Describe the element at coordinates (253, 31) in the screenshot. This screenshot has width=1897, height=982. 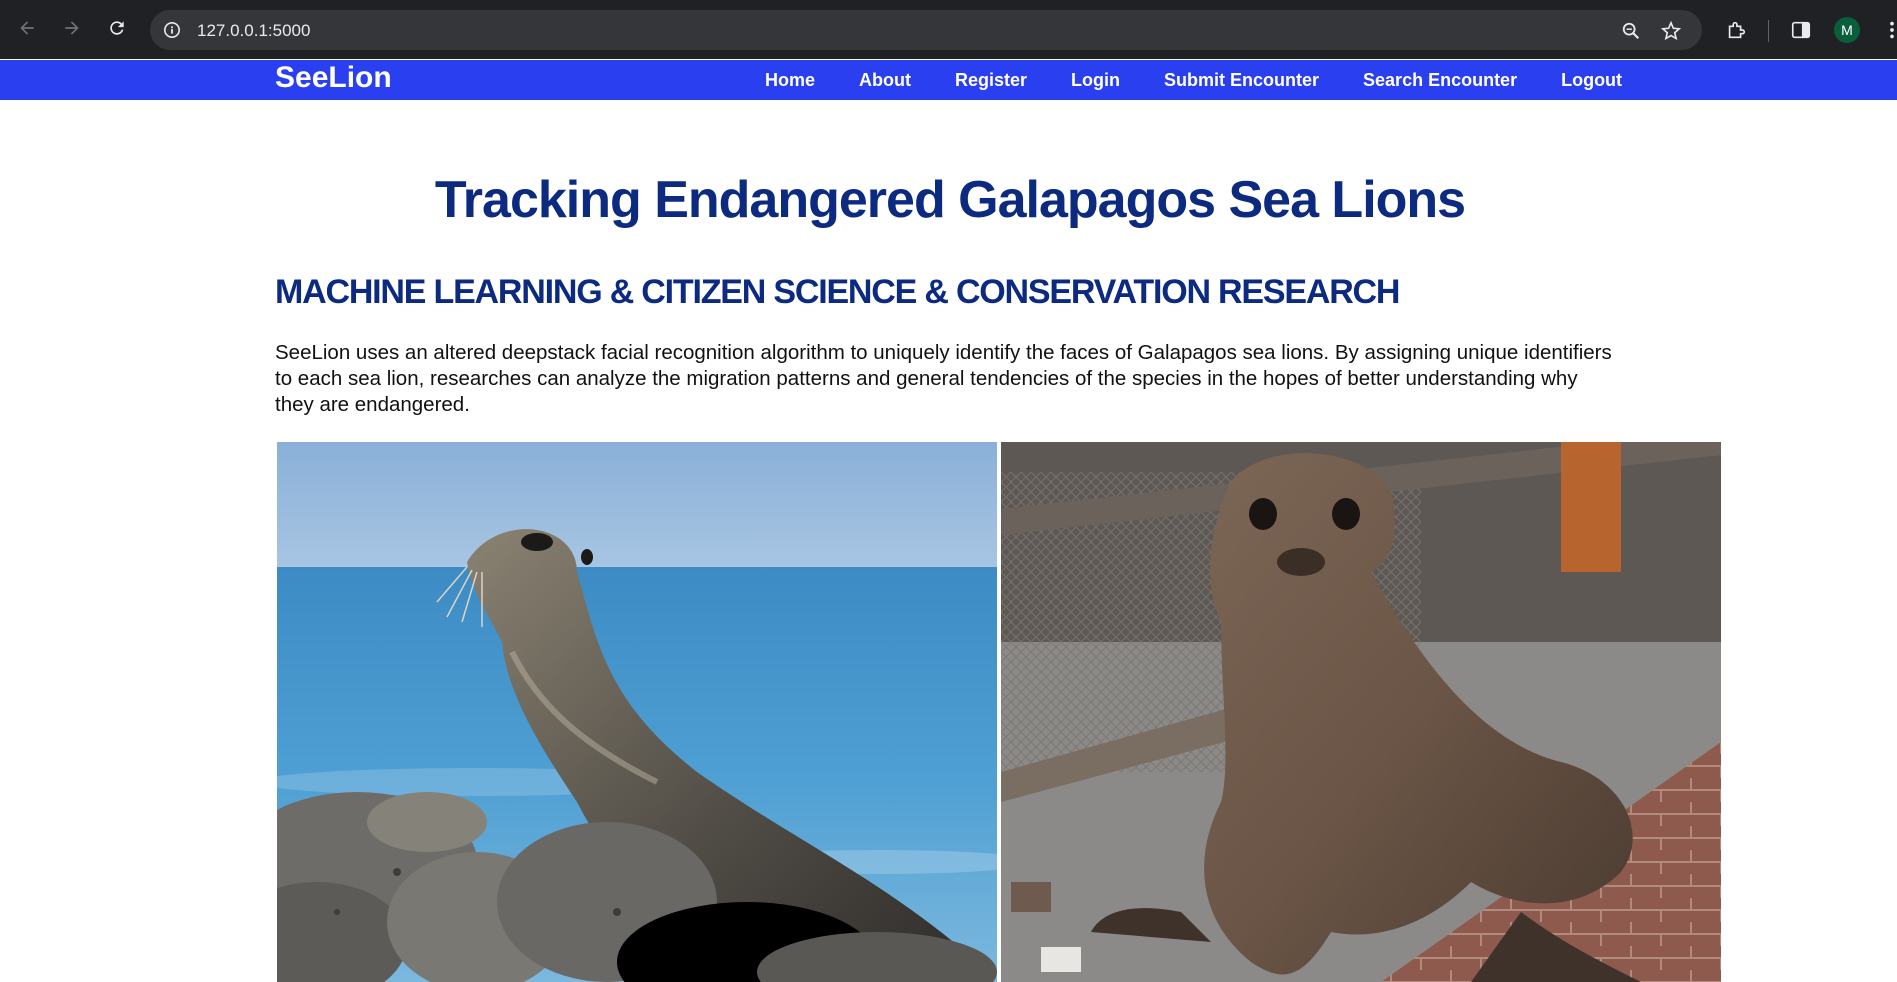
I see `url-text: 127.0.0.1:5000` at that location.